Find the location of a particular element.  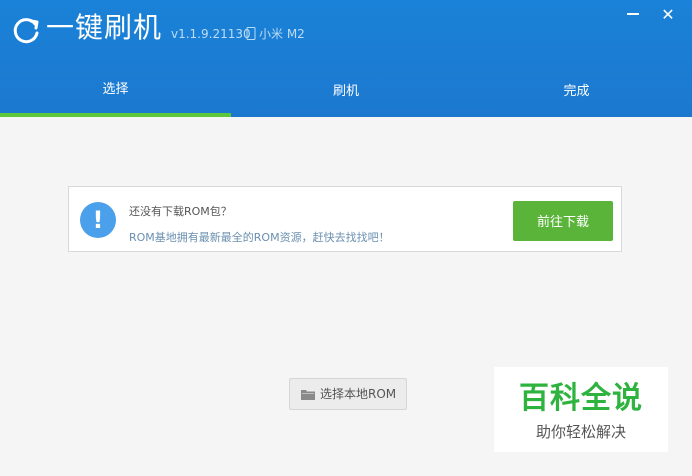

select-local-rom-label: 选择本地ROM is located at coordinates (358, 394).